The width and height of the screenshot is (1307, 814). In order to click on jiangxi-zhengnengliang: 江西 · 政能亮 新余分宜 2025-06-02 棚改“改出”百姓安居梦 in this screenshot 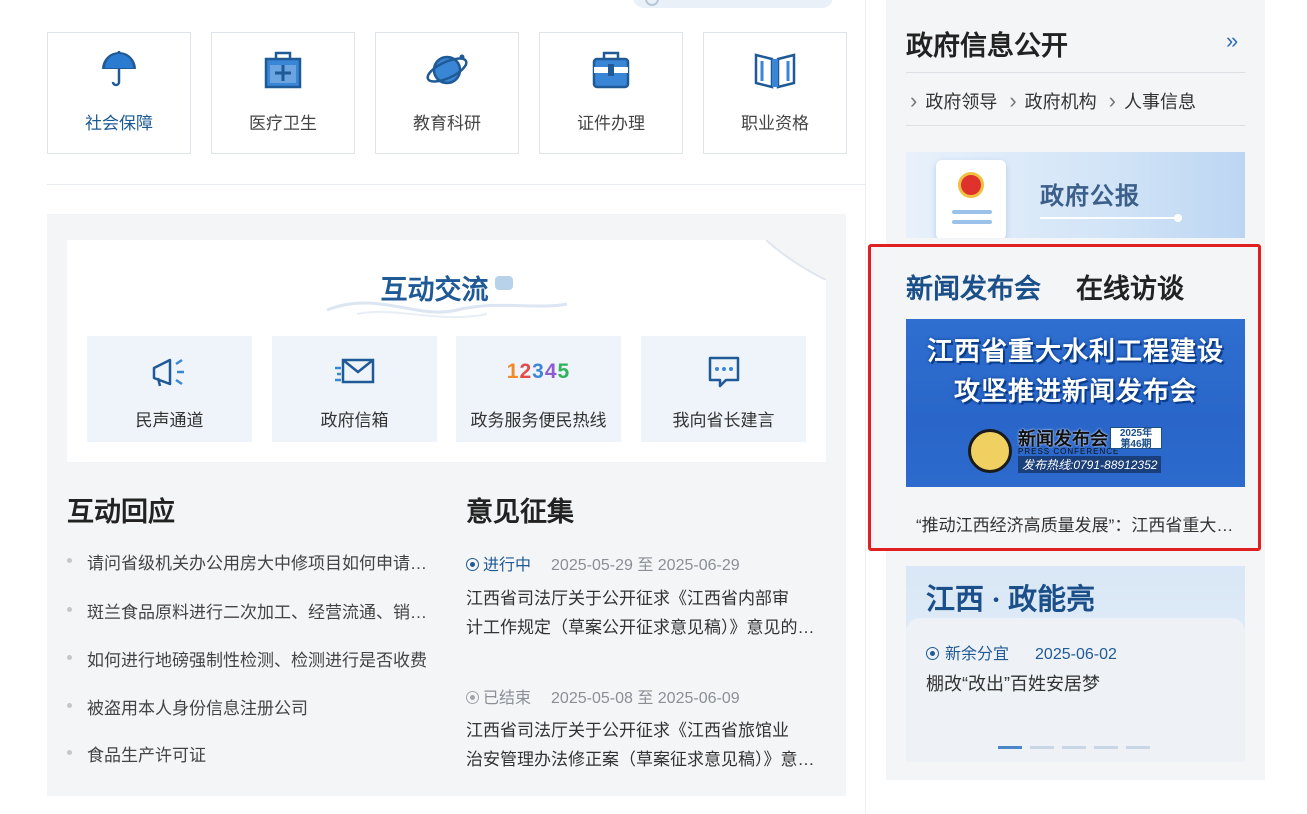, I will do `click(1075, 664)`.